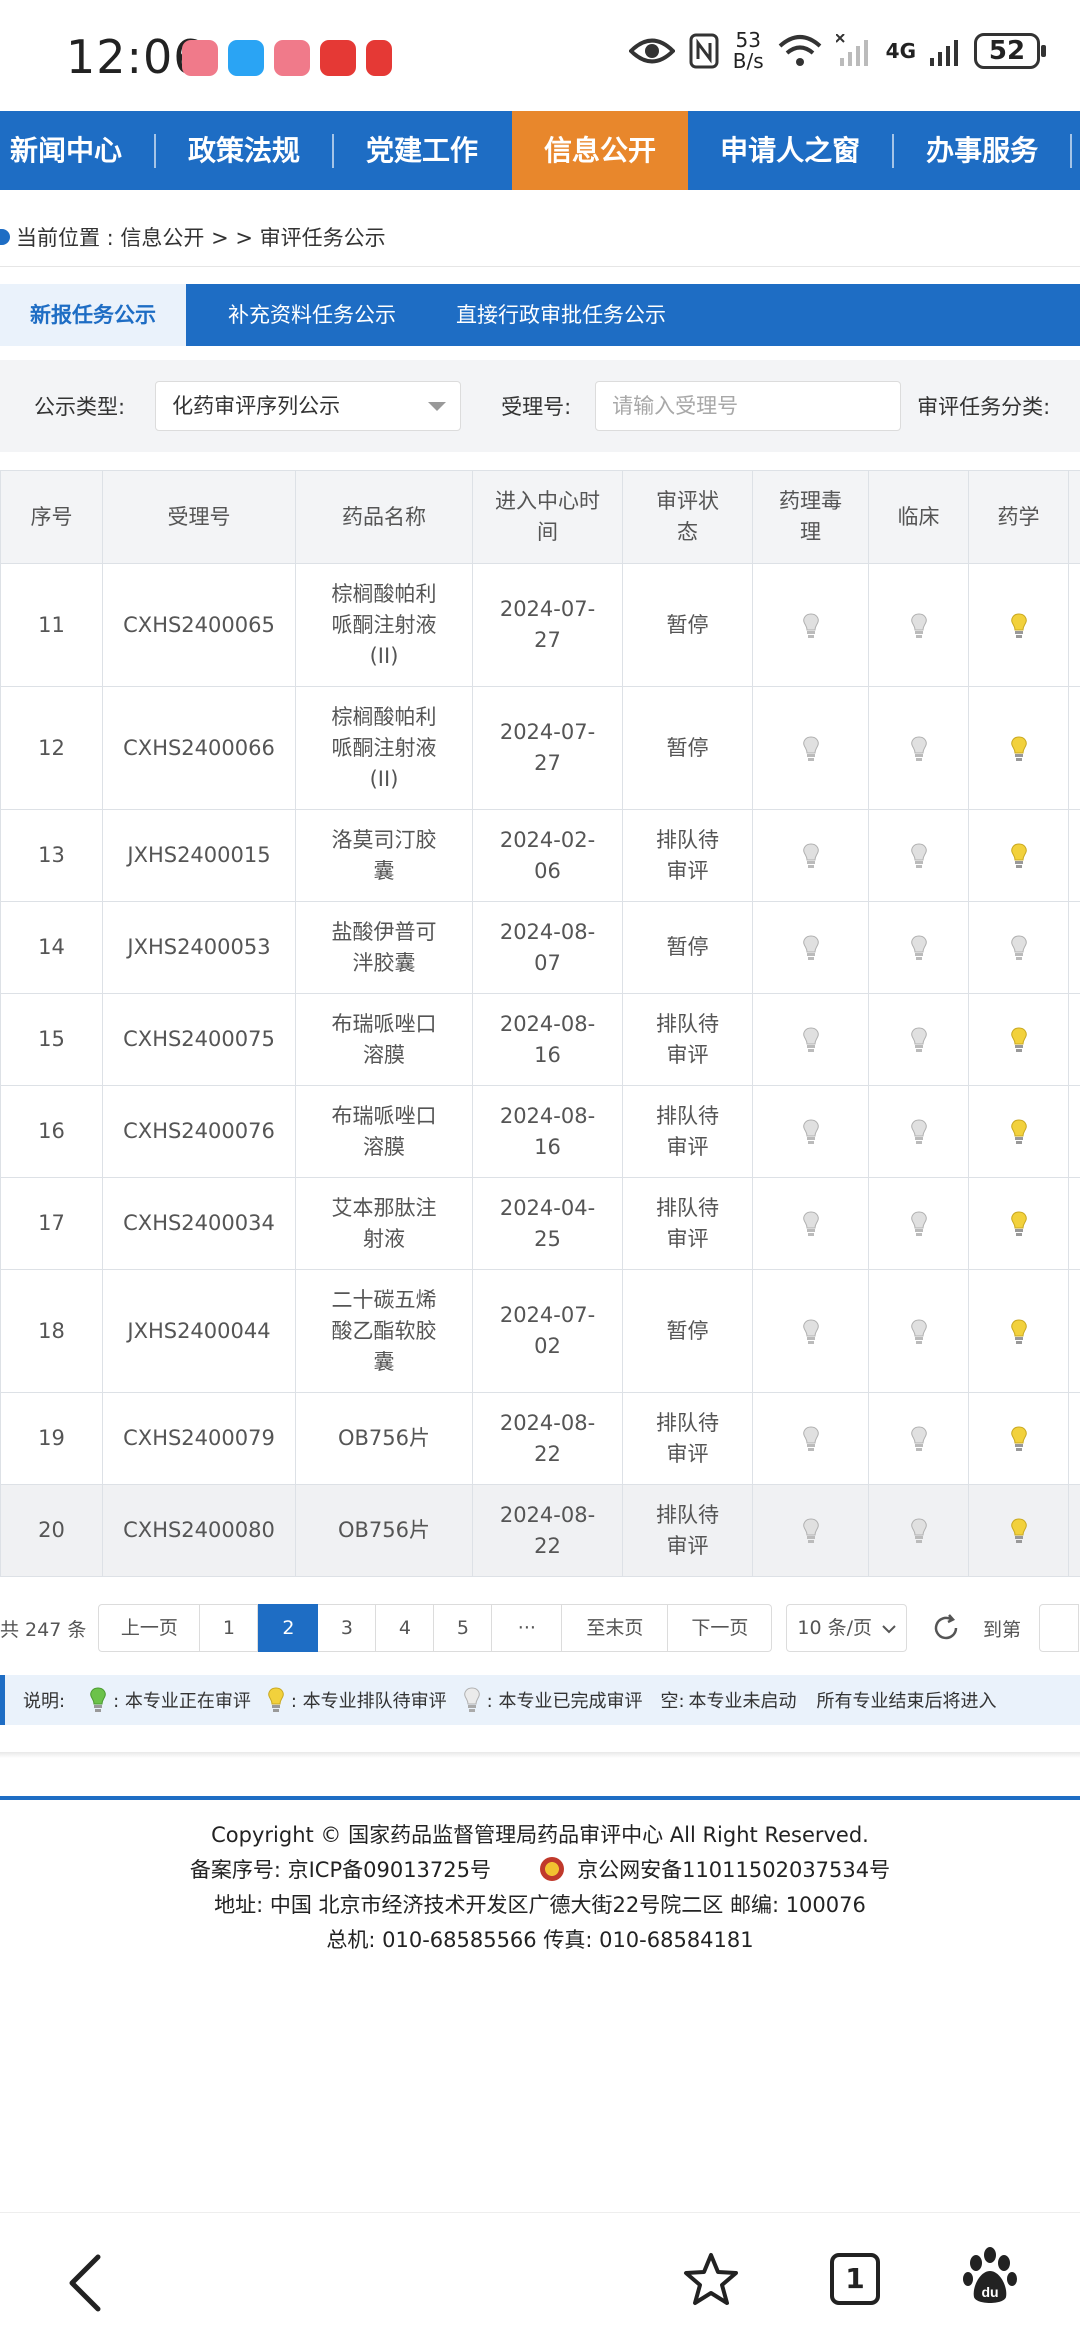  What do you see at coordinates (687, 1438) in the screenshot?
I see `cell-status: 排队待审评` at bounding box center [687, 1438].